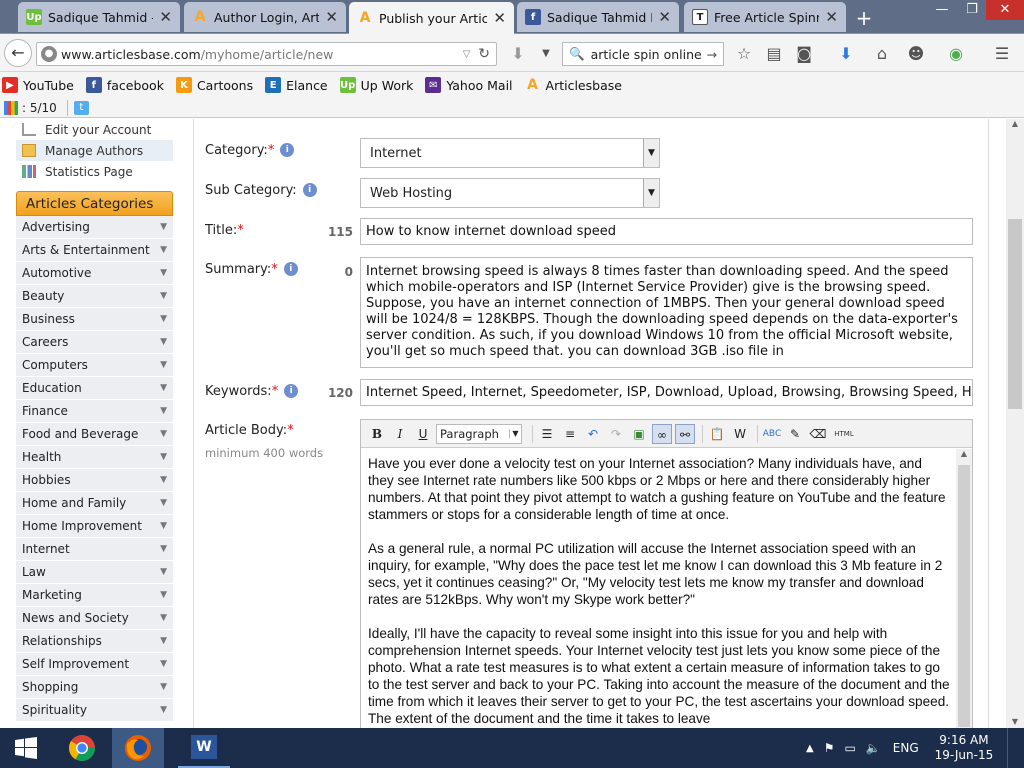 The image size is (1024, 768). Describe the element at coordinates (744, 54) in the screenshot. I see `star-icon: ☆` at that location.